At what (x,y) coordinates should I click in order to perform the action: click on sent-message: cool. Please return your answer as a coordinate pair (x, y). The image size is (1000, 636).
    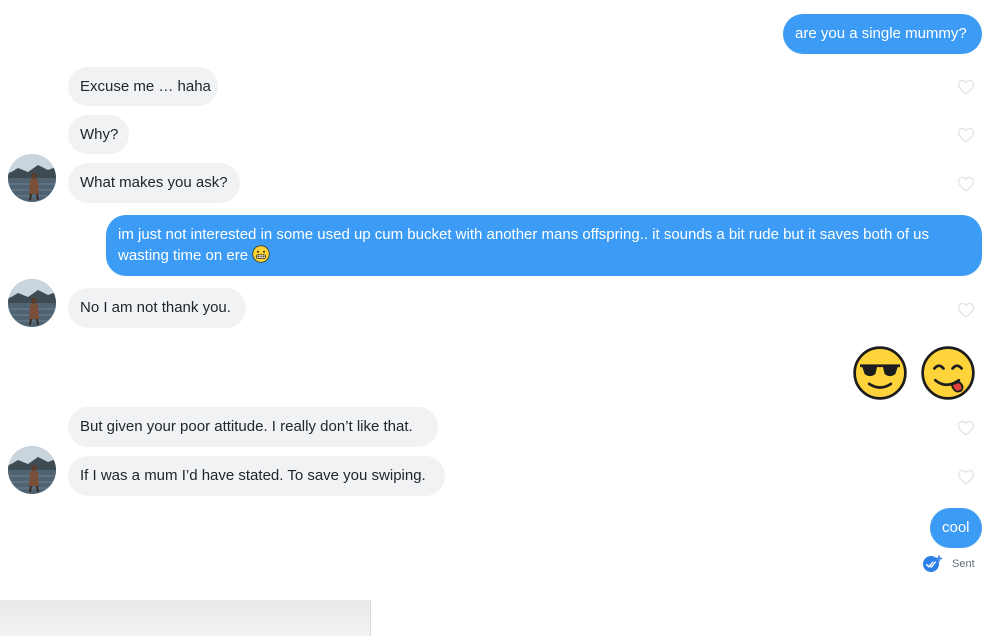
    Looking at the image, I should click on (956, 528).